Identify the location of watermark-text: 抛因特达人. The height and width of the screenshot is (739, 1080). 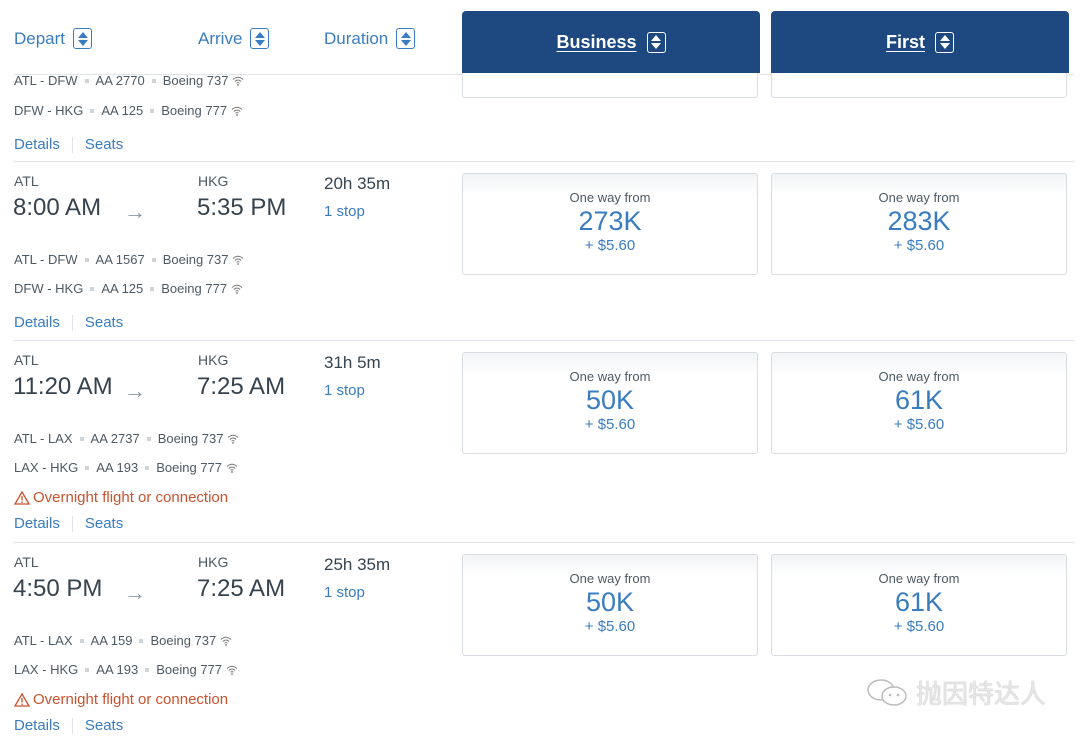
(981, 694).